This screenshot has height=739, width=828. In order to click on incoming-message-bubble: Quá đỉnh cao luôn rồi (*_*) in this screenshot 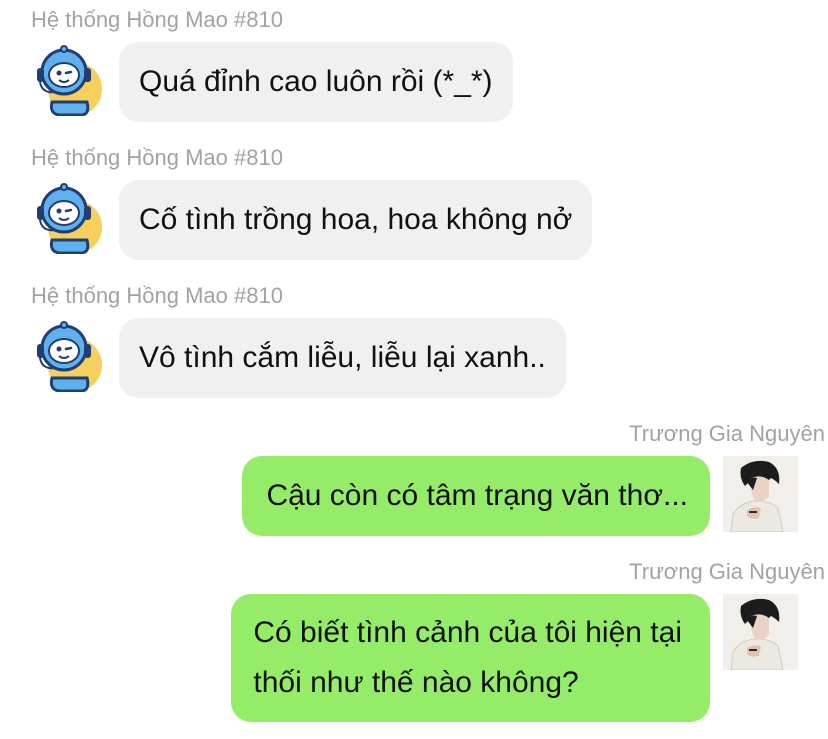, I will do `click(316, 82)`.